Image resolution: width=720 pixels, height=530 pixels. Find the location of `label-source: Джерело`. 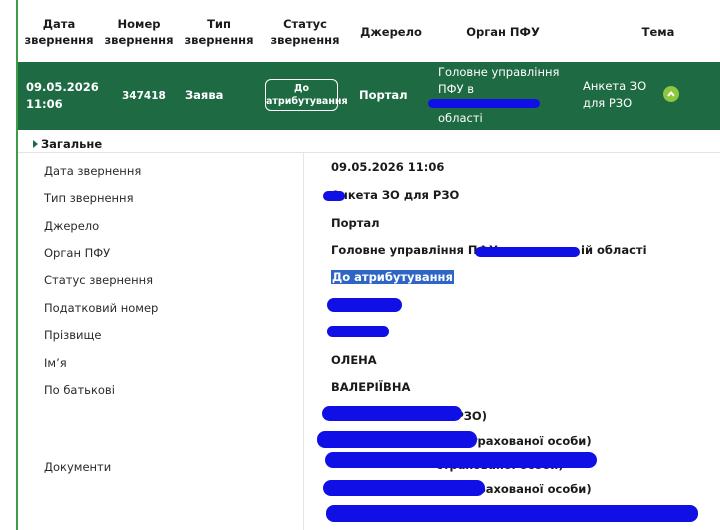

label-source: Джерело is located at coordinates (72, 226).